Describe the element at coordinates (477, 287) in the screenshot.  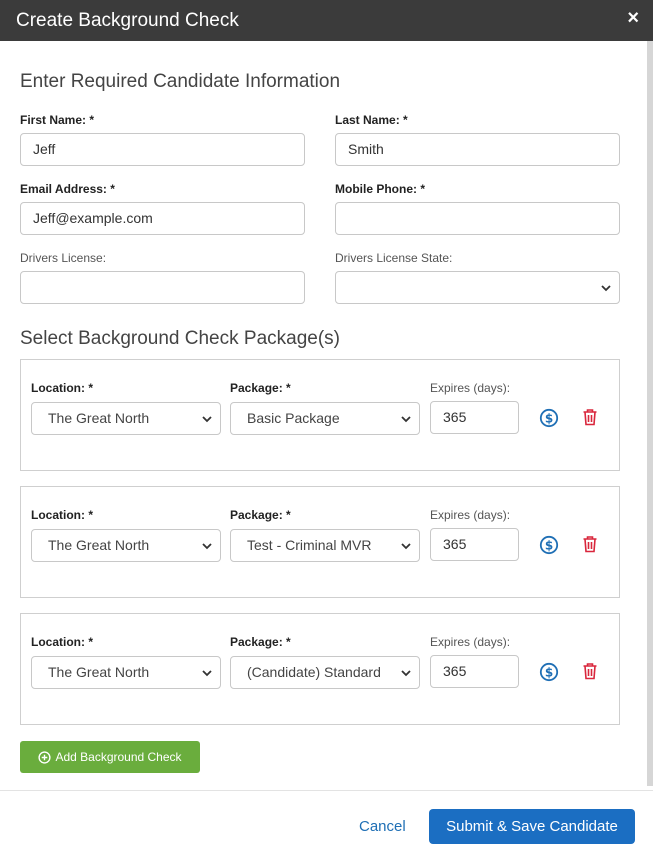
I see `drivers-license-state-select` at that location.